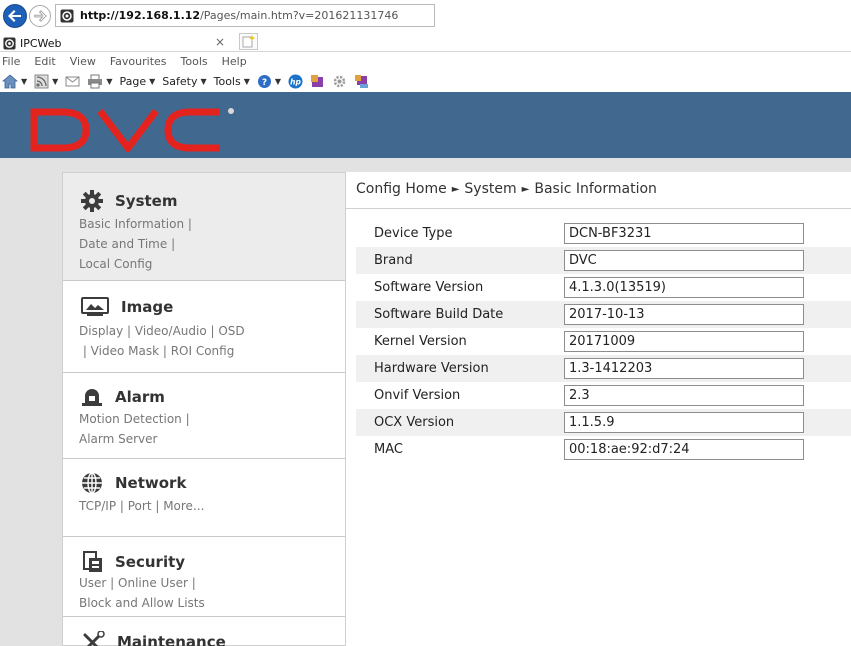  I want to click on menu-favourites: Favourites, so click(138, 61).